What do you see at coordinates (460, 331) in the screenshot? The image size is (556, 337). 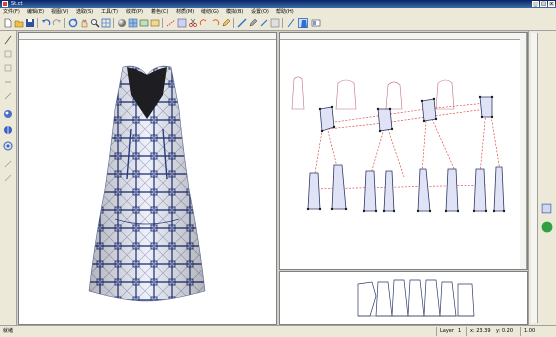 I see `layer-value: 1` at bounding box center [460, 331].